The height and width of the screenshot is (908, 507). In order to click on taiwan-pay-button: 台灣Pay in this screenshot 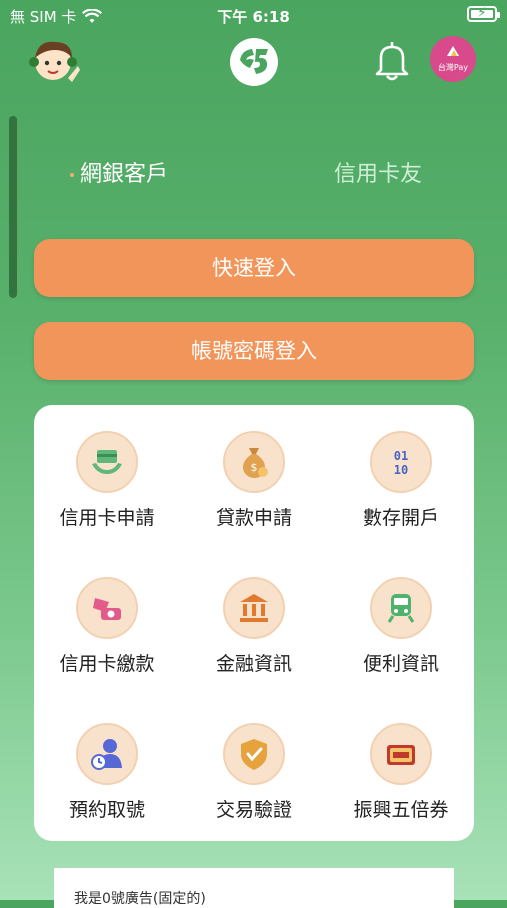, I will do `click(453, 59)`.